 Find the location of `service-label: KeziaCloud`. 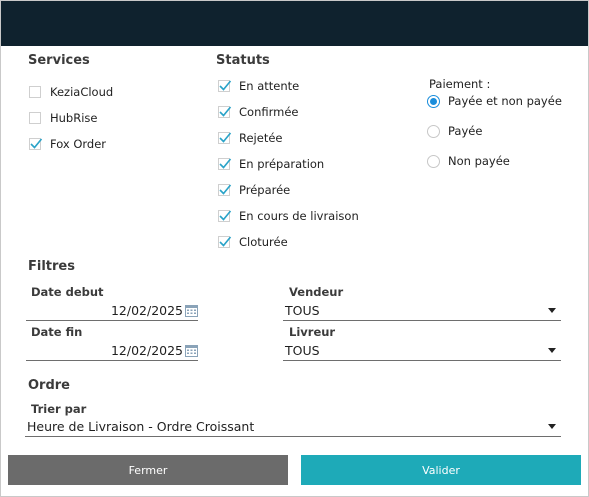

service-label: KeziaCloud is located at coordinates (82, 92).